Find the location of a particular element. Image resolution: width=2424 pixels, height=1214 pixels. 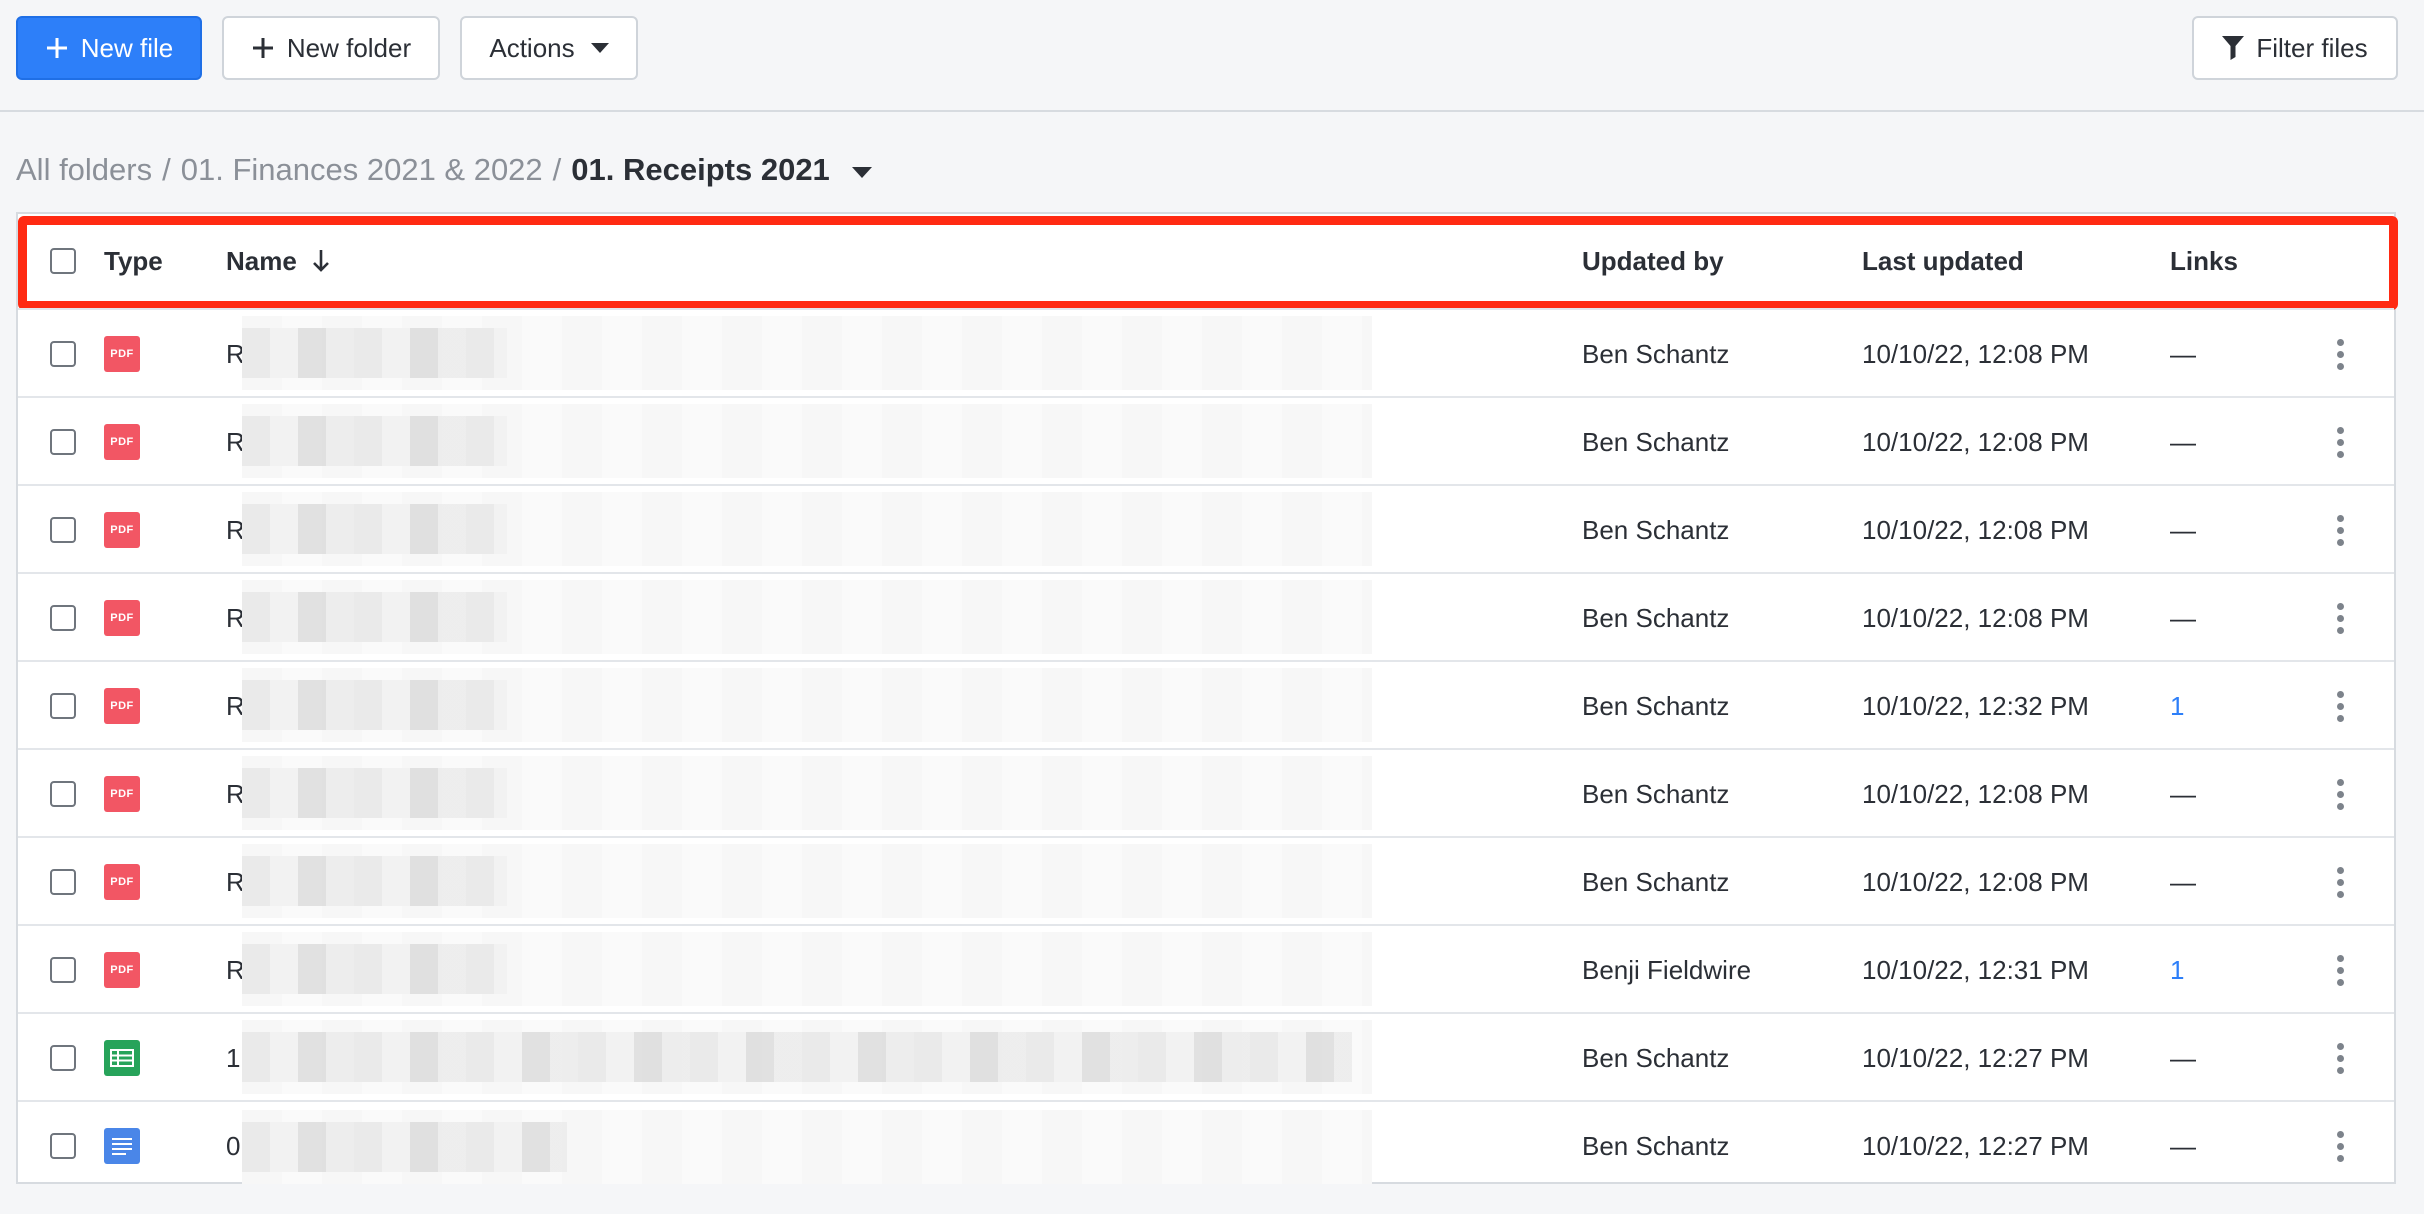

column-updated-by: Updated by is located at coordinates (1653, 261).